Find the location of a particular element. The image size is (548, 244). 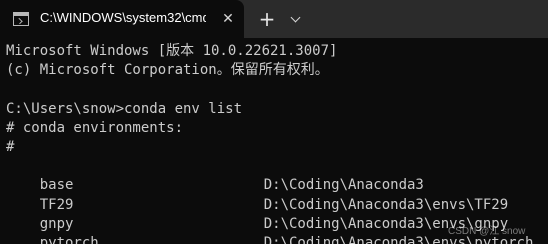

tab-cmd: C:\WINDOWS\system32\cmd. ✕ is located at coordinates (122, 19).